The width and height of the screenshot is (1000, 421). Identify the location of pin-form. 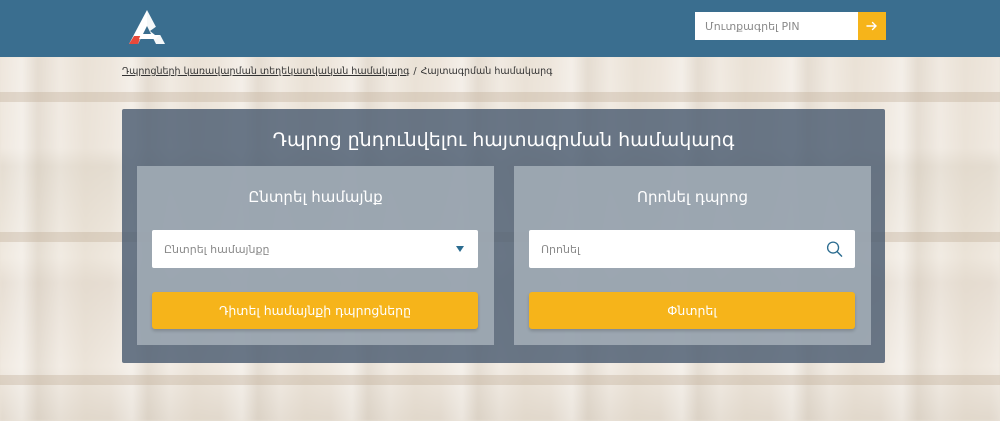
(790, 26).